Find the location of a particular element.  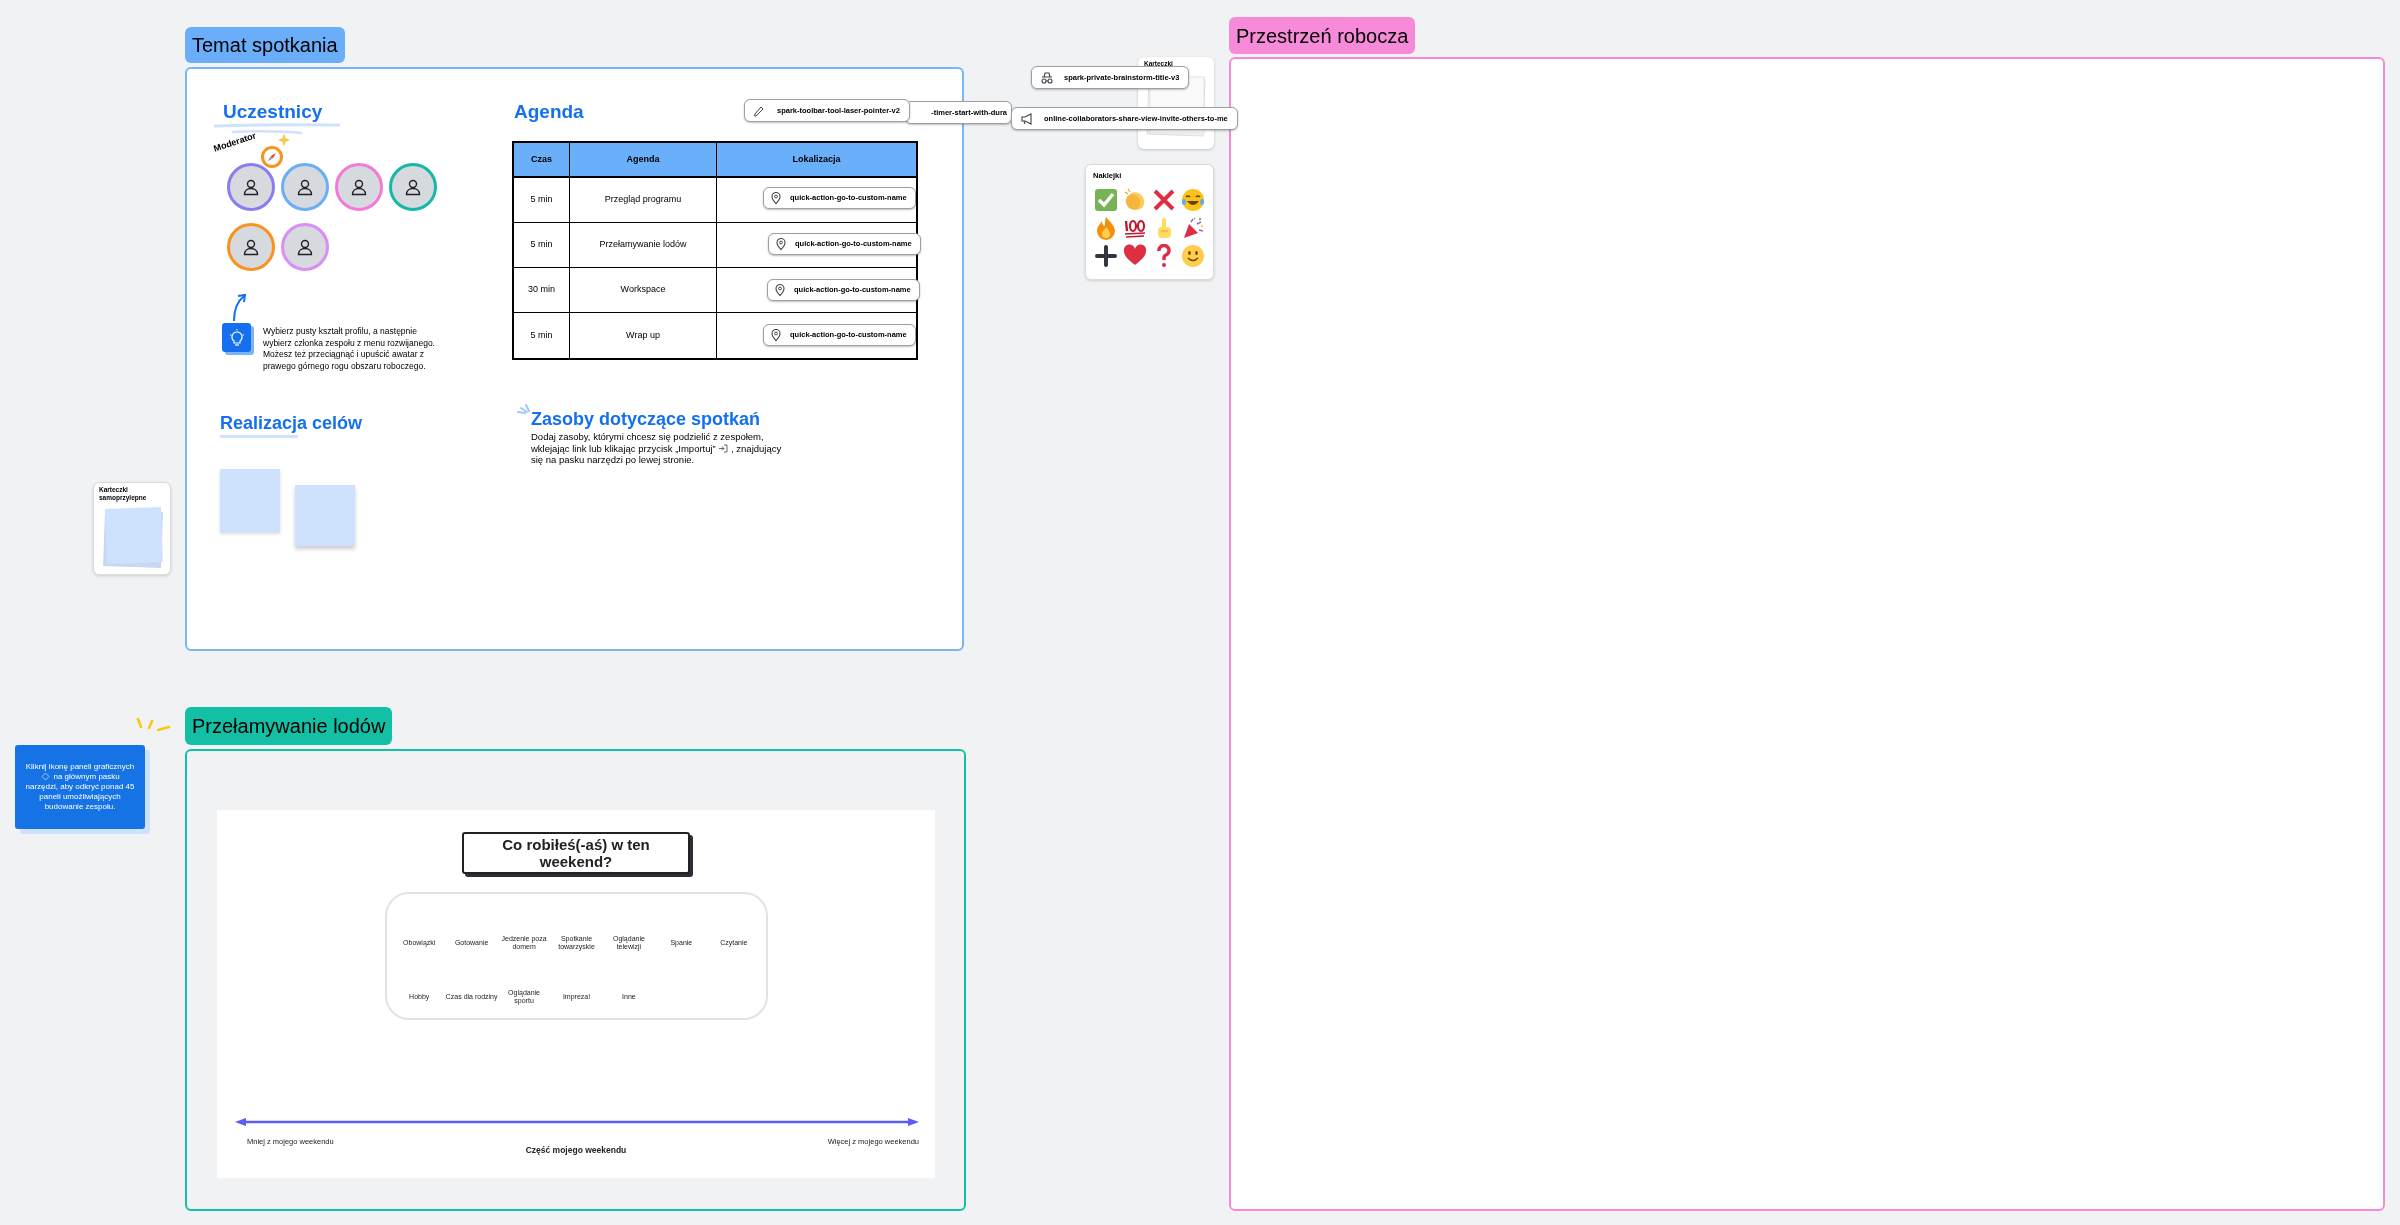

tip-text: Kliknij ikonę paneli graficznych na głównym pasku narzędzi, aby odkryć ponad 45 paneli umożliwiających budowanie zespołu. is located at coordinates (80, 787).